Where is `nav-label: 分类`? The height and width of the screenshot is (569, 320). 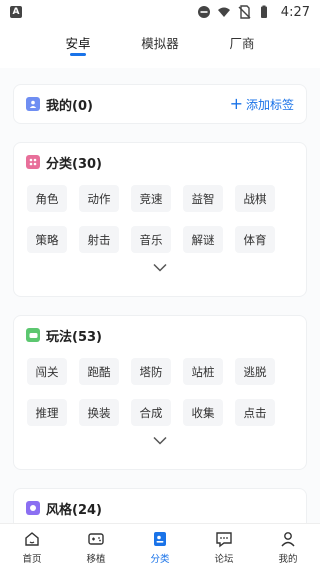 nav-label: 分类 is located at coordinates (160, 559).